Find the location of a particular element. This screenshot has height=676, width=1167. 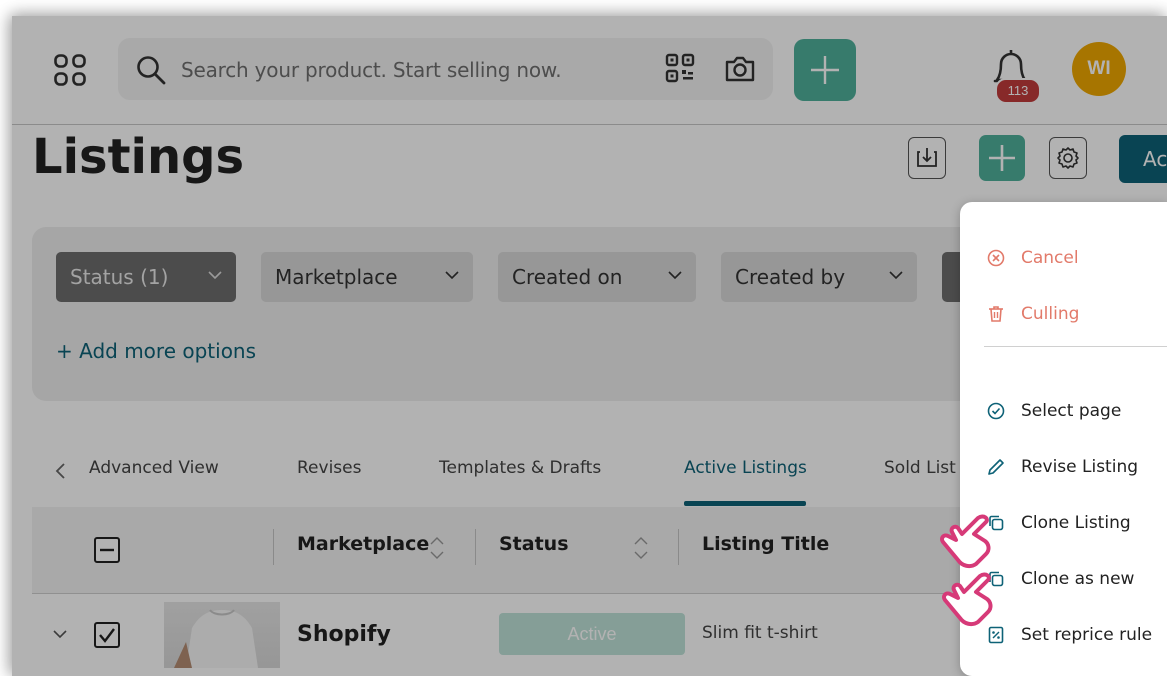

menu-item-revise-listing: Revise Listing is located at coordinates (1063, 467).